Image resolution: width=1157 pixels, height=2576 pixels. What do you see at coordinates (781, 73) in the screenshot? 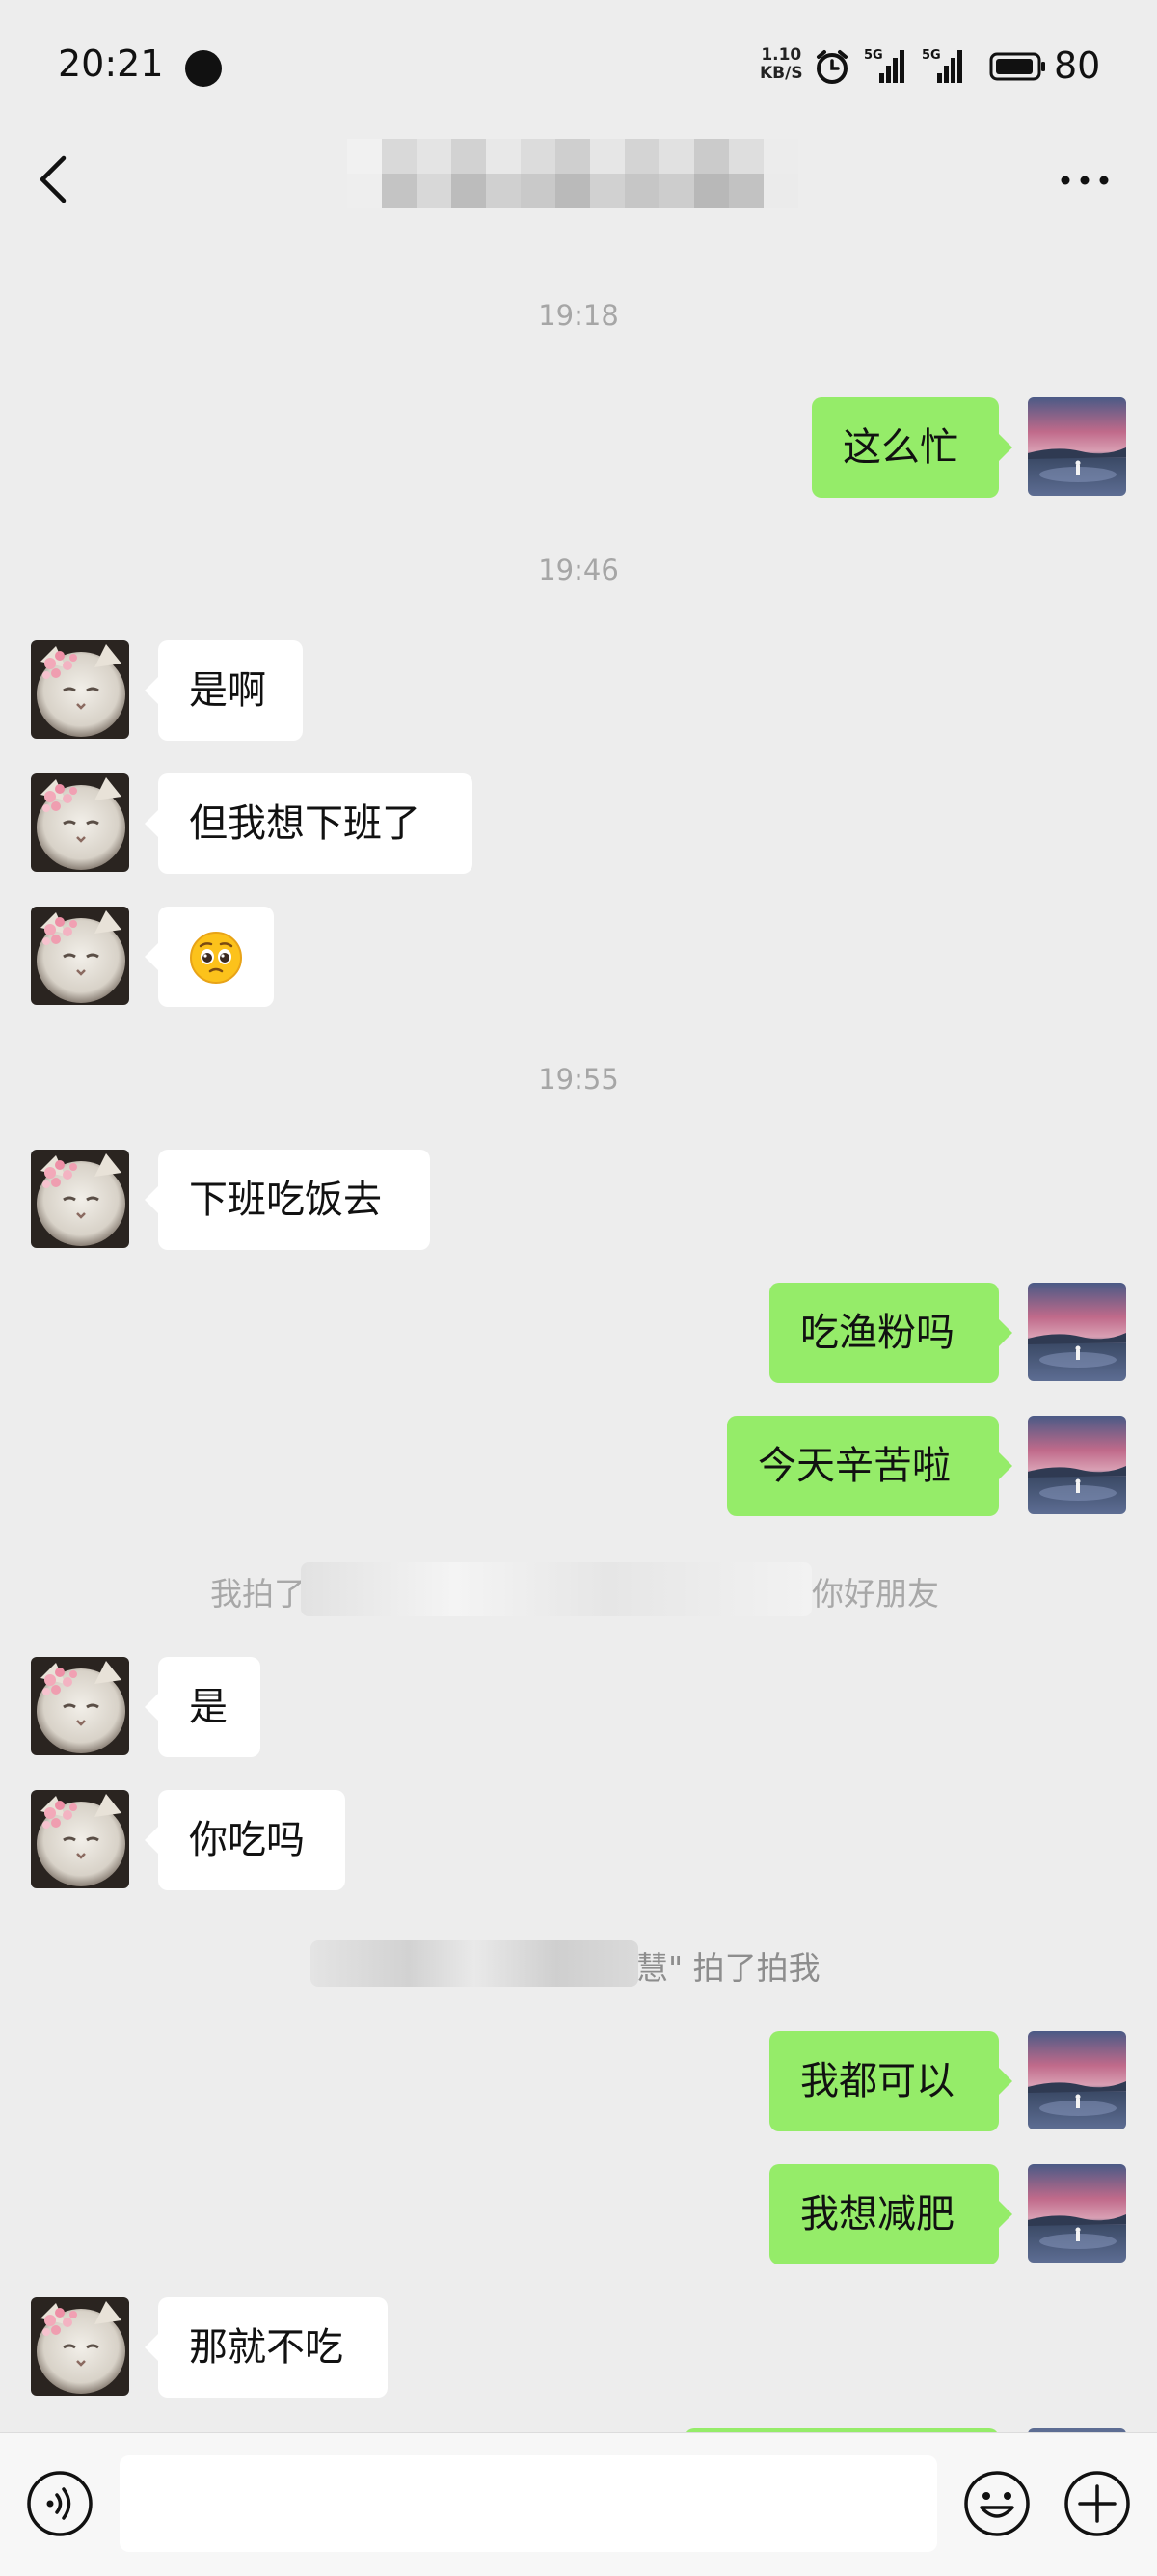
I see `net-speed-unit: KB/S` at bounding box center [781, 73].